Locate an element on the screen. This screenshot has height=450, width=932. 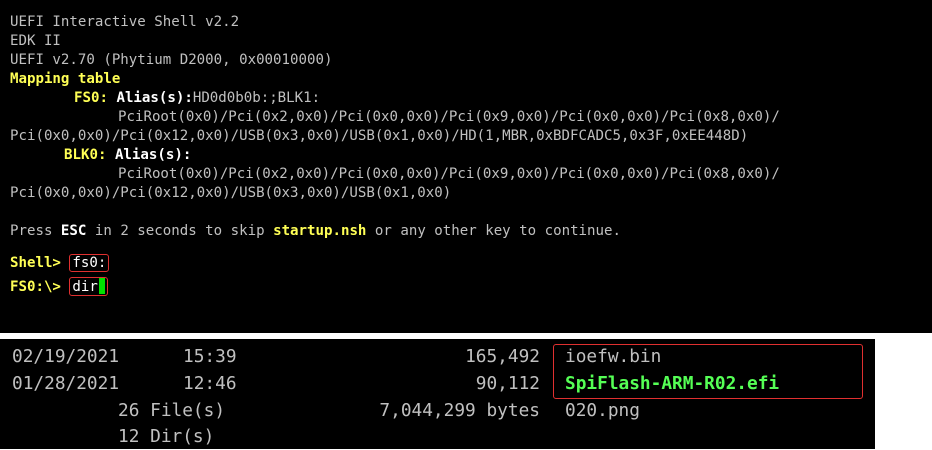
startup-nsh-filename: startup.nsh is located at coordinates (320, 231).